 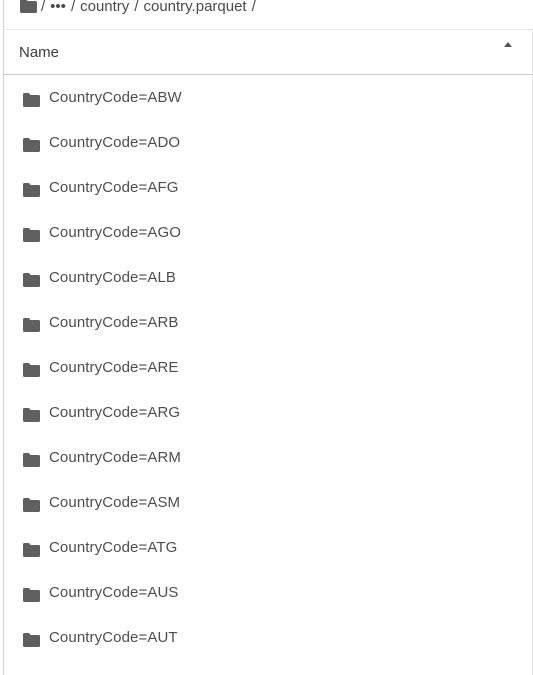 I want to click on list-item: CountryCode=ABW, so click(x=268, y=99).